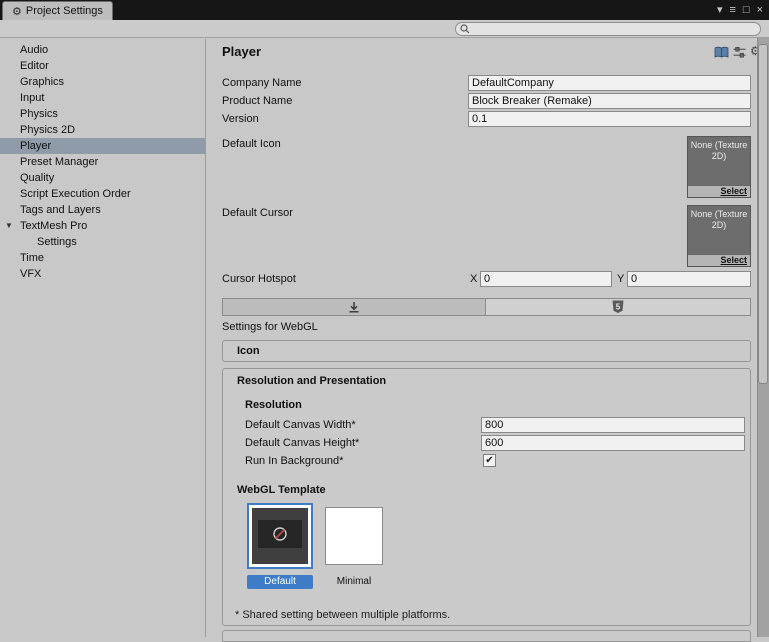 Image resolution: width=769 pixels, height=642 pixels. I want to click on window-menu-icon: ≡, so click(732, 10).